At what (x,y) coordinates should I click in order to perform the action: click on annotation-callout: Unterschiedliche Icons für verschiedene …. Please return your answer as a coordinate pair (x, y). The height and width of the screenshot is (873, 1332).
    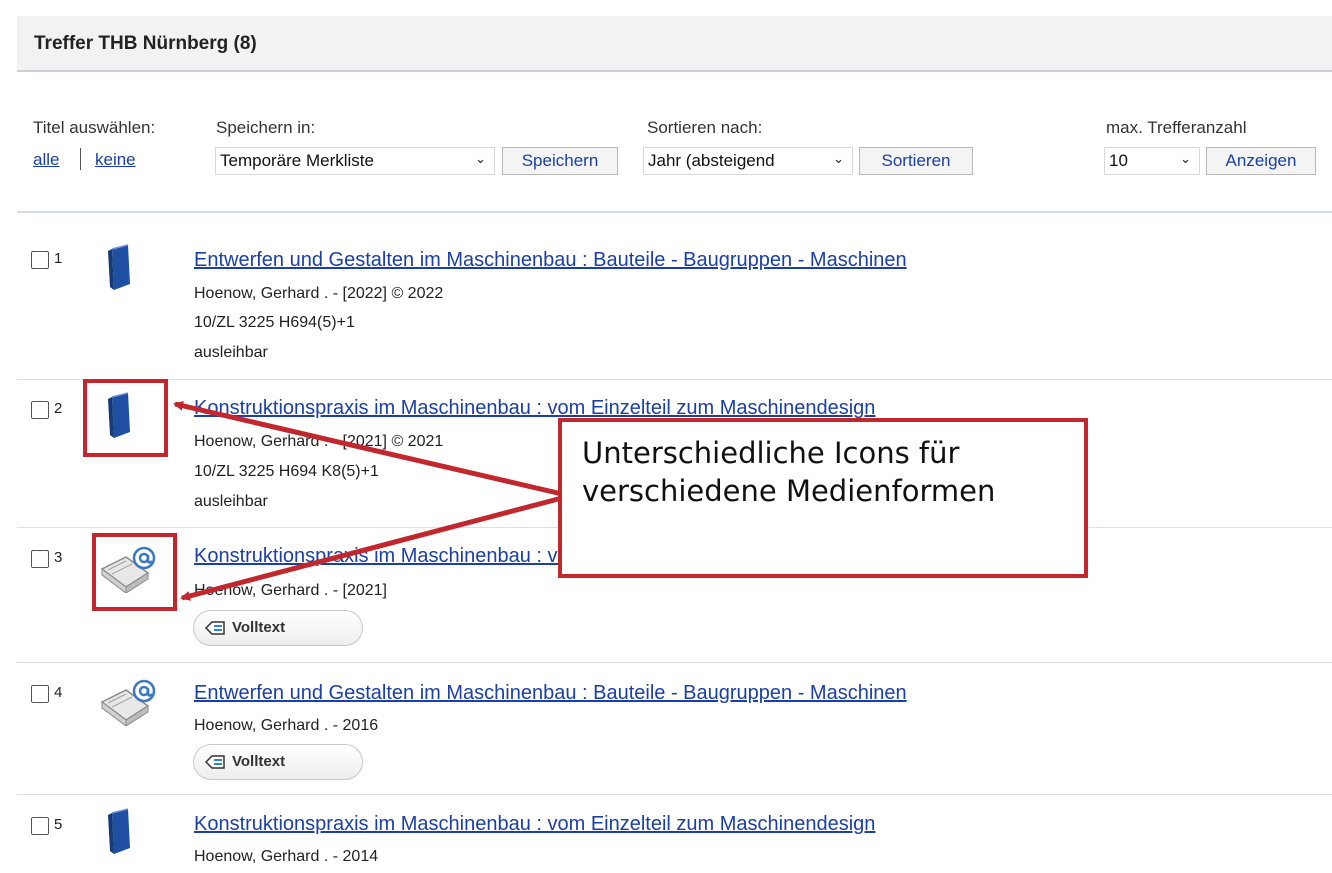
    Looking at the image, I should click on (823, 498).